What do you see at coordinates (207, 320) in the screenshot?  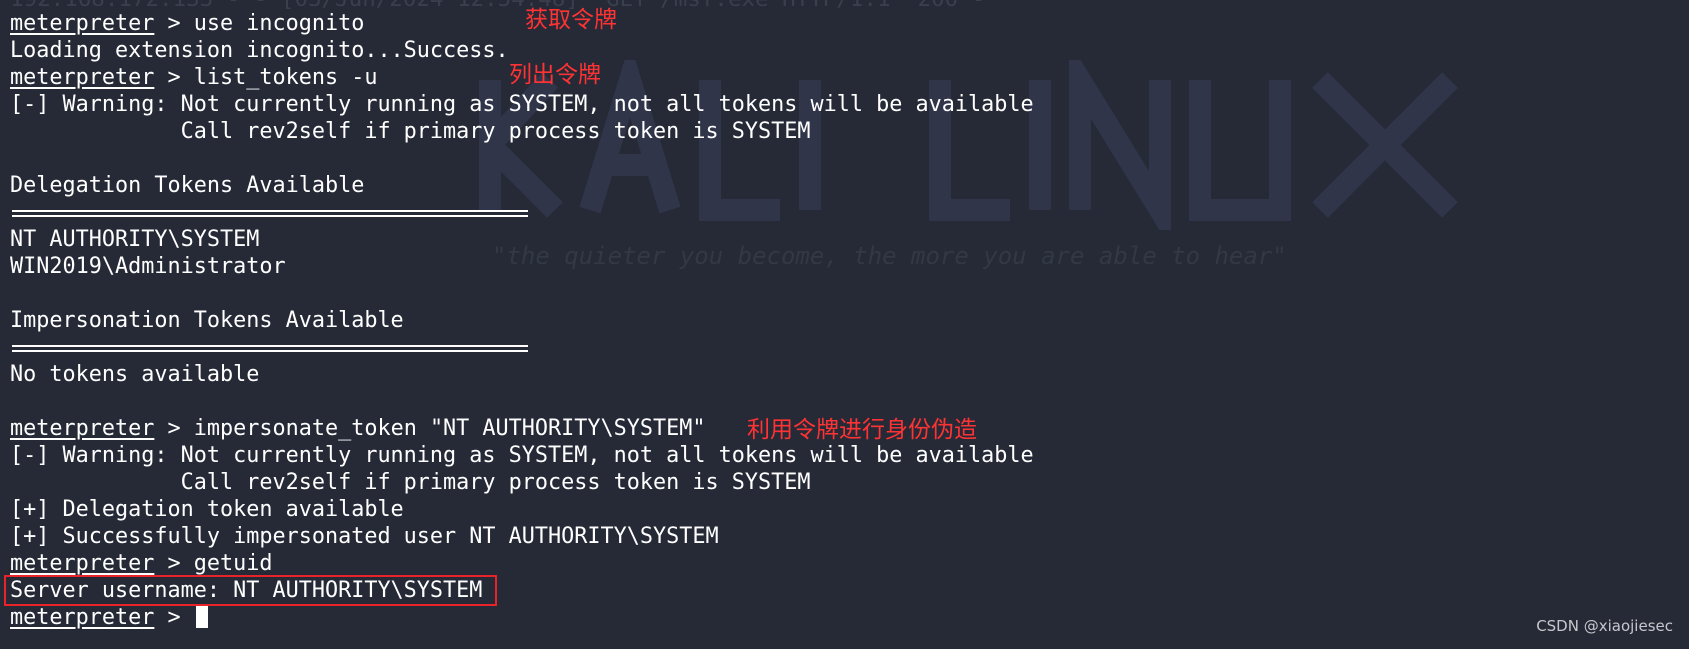 I see `section-heading: Impersonation Tokens Available` at bounding box center [207, 320].